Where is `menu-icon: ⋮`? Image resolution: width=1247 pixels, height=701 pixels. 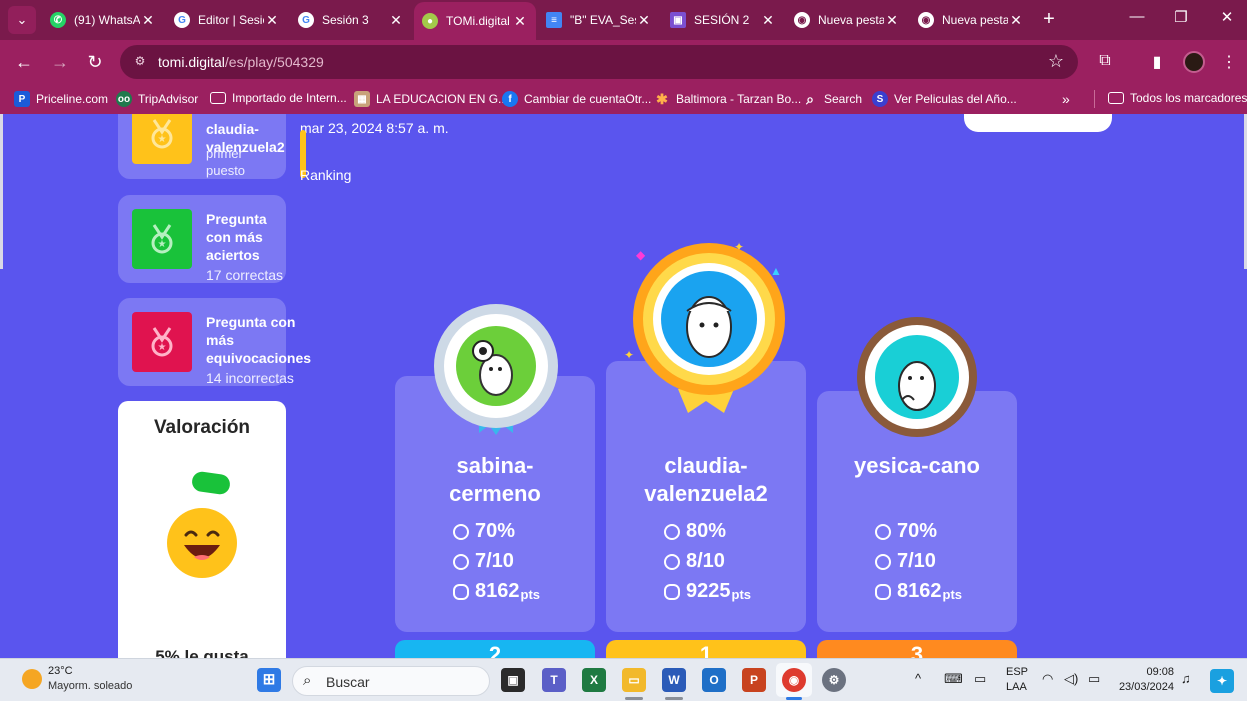
menu-icon: ⋮ is located at coordinates (1229, 62).